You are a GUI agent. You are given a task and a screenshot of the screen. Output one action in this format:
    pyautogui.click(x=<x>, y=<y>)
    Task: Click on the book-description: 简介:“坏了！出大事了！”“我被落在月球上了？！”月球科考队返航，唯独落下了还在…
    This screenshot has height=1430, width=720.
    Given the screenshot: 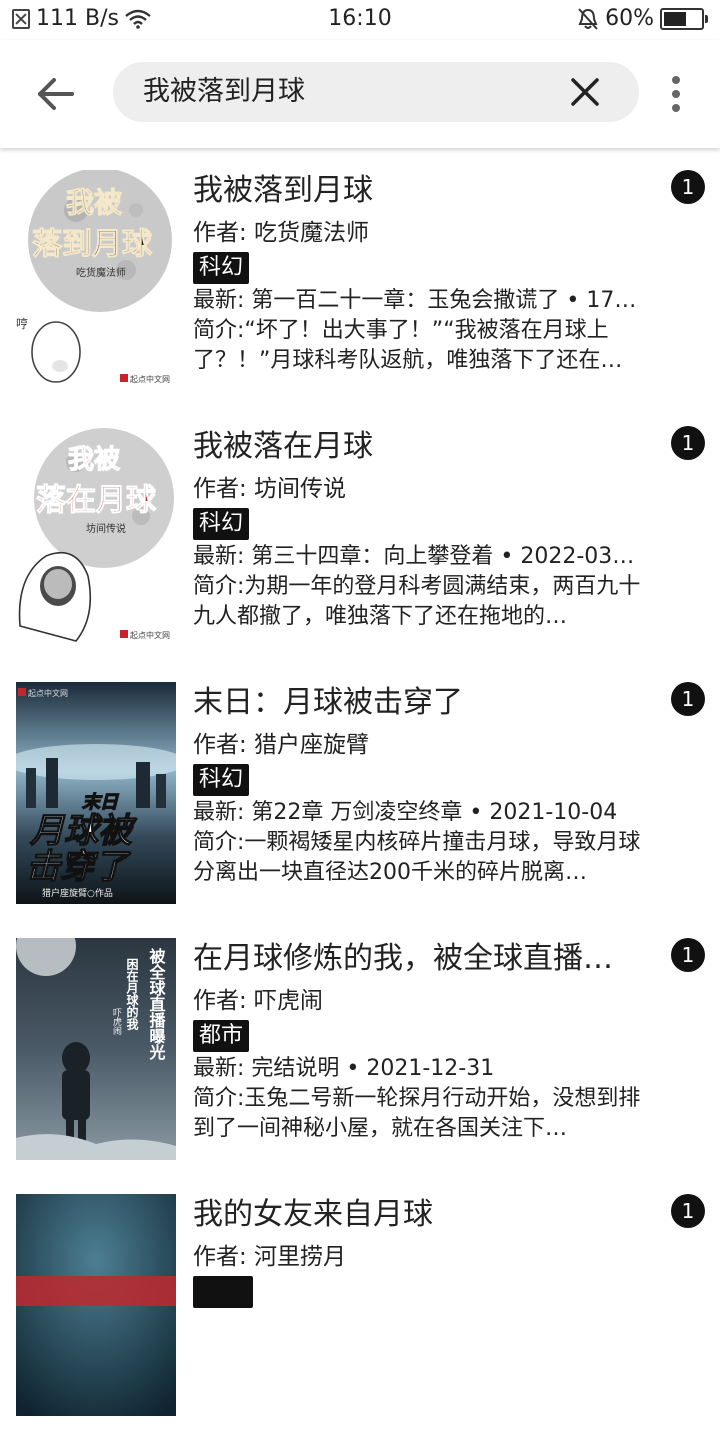 What is the action you would take?
    pyautogui.click(x=408, y=345)
    